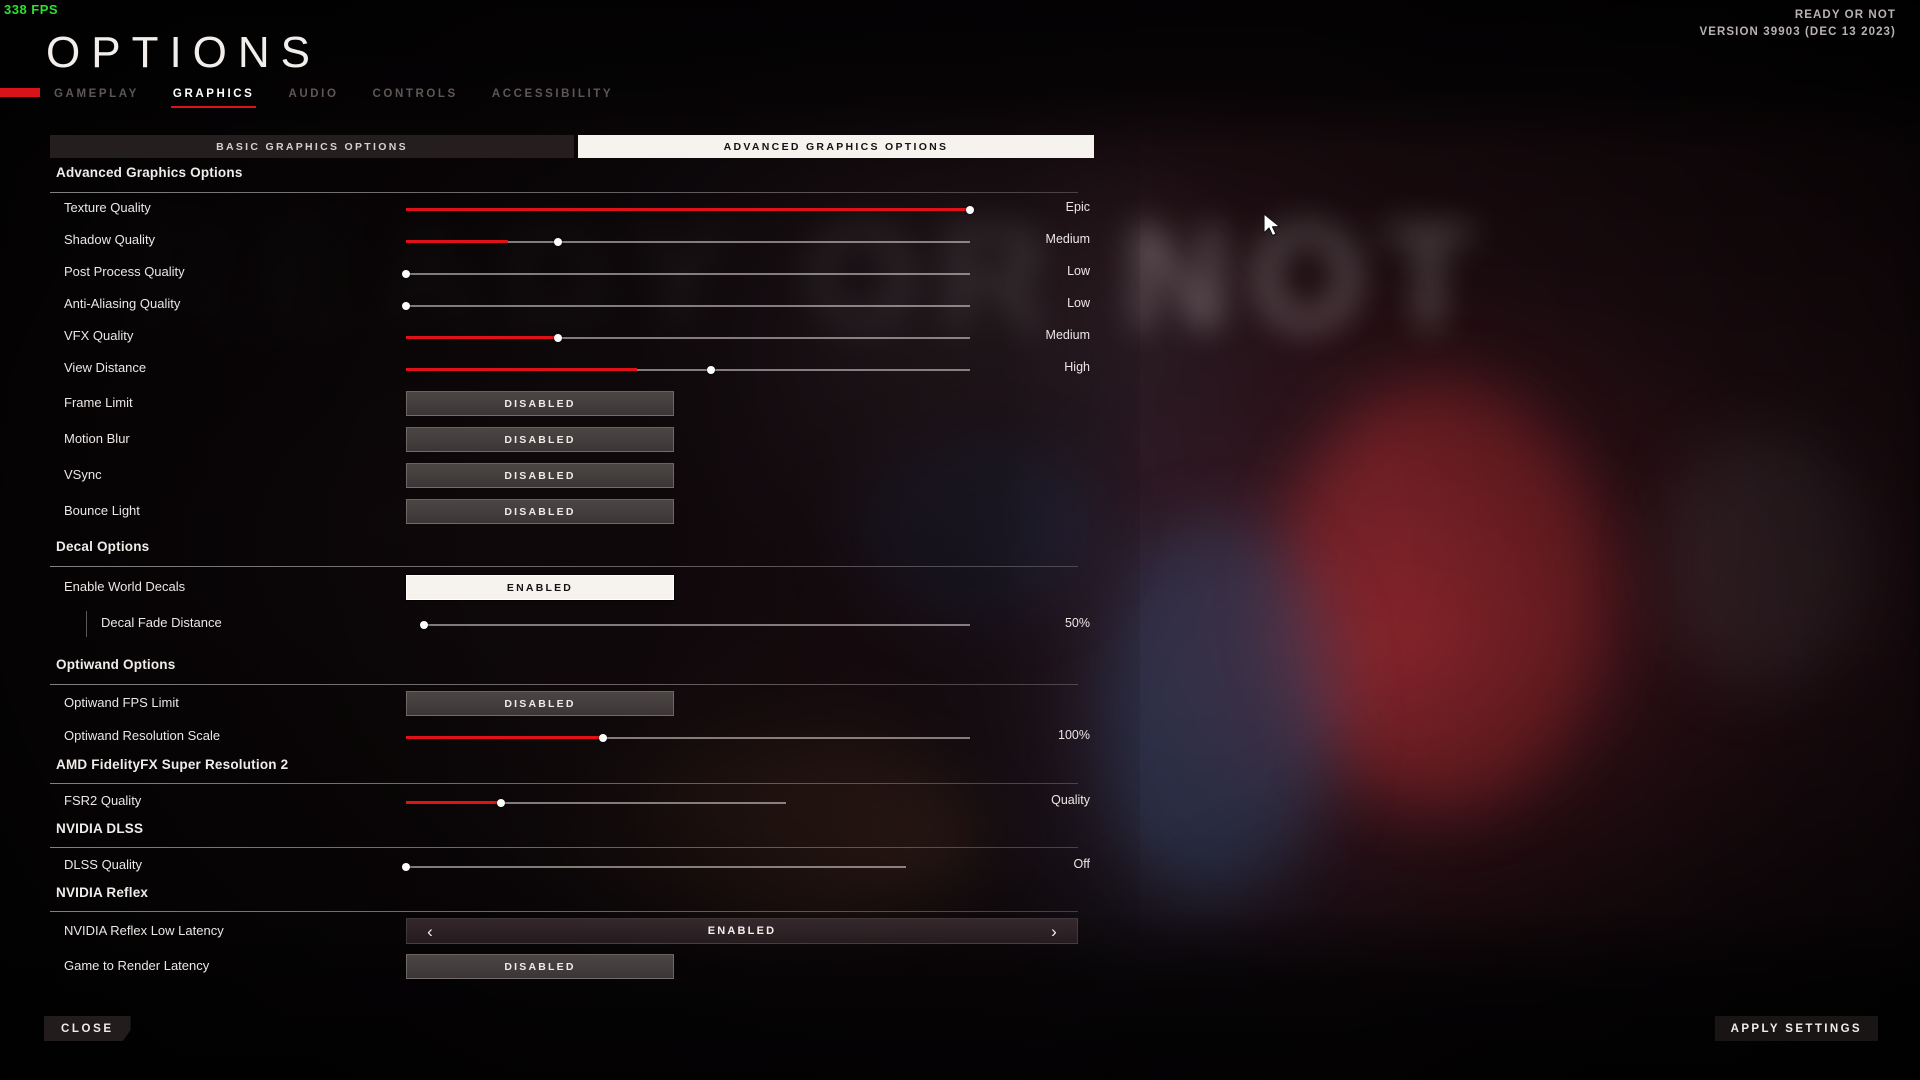 This screenshot has height=1080, width=1920. Describe the element at coordinates (540, 403) in the screenshot. I see `frame-limit-dropdown: DISABLED` at that location.